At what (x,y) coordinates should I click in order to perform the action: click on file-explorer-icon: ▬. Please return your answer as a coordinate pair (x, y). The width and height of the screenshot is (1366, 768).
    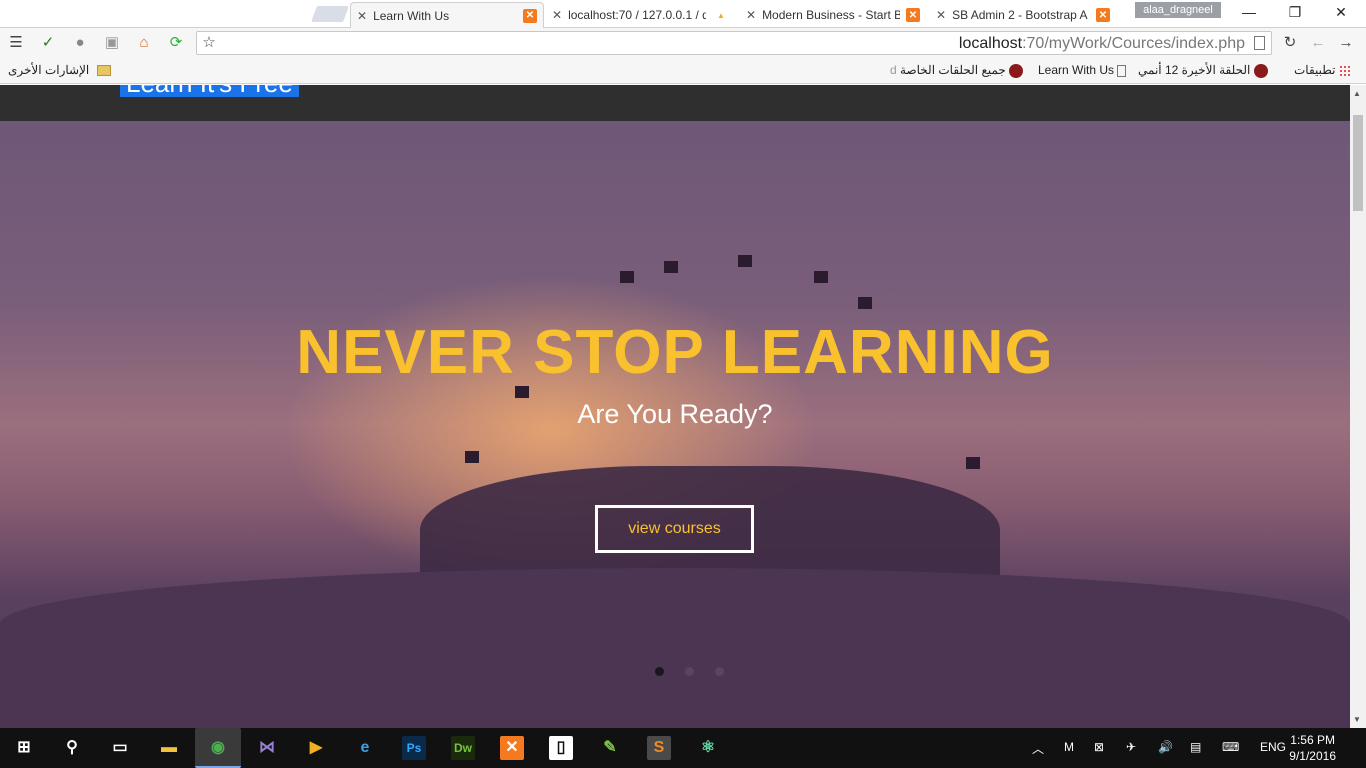
    Looking at the image, I should click on (169, 748).